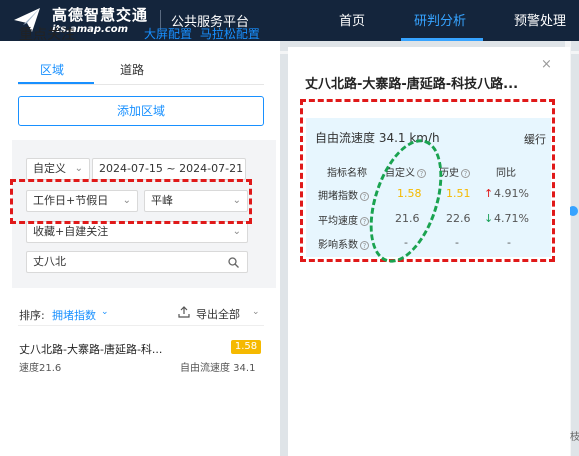 The image size is (579, 456). What do you see at coordinates (47, 35) in the screenshot?
I see `panel-title: 重点关注` at bounding box center [47, 35].